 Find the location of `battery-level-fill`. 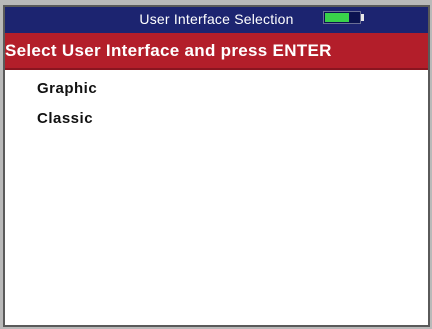

battery-level-fill is located at coordinates (337, 17).